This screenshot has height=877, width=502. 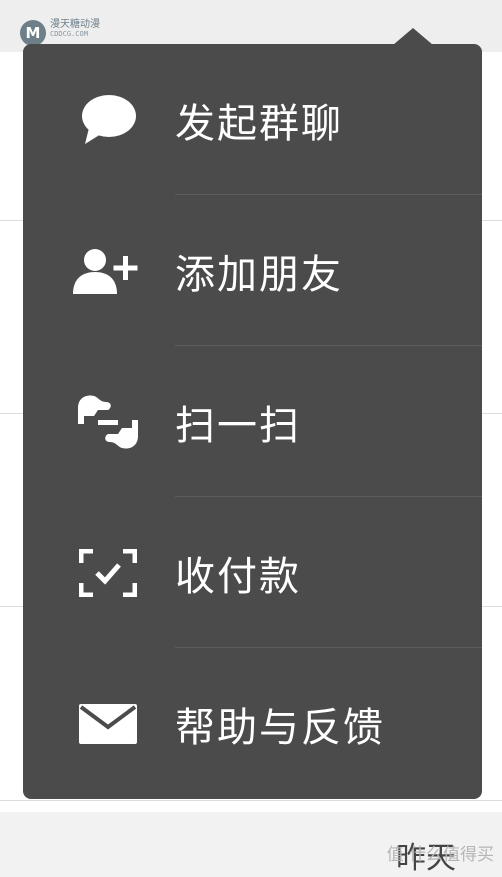 I want to click on list-divider, so click(x=251, y=800).